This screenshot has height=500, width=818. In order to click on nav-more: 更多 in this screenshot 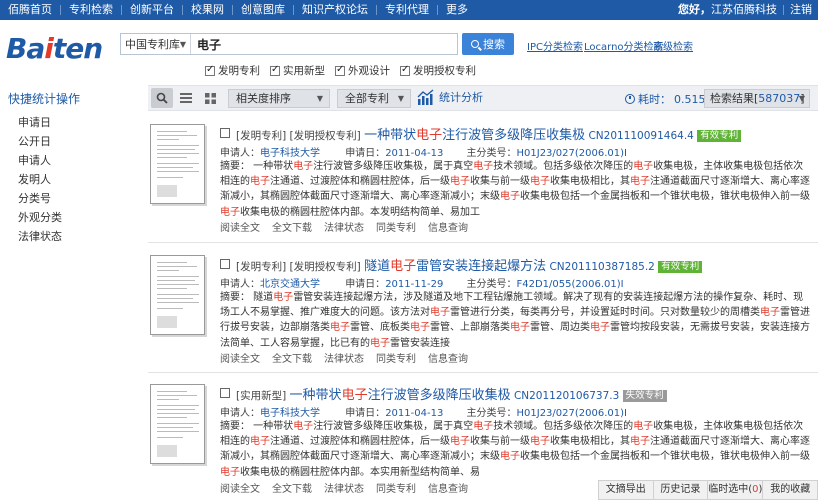, I will do `click(457, 10)`.